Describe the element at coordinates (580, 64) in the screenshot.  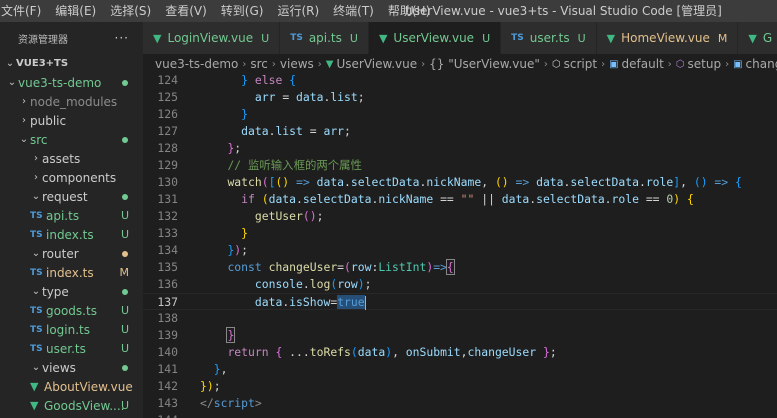
I see `breadcrumb-item: script` at that location.